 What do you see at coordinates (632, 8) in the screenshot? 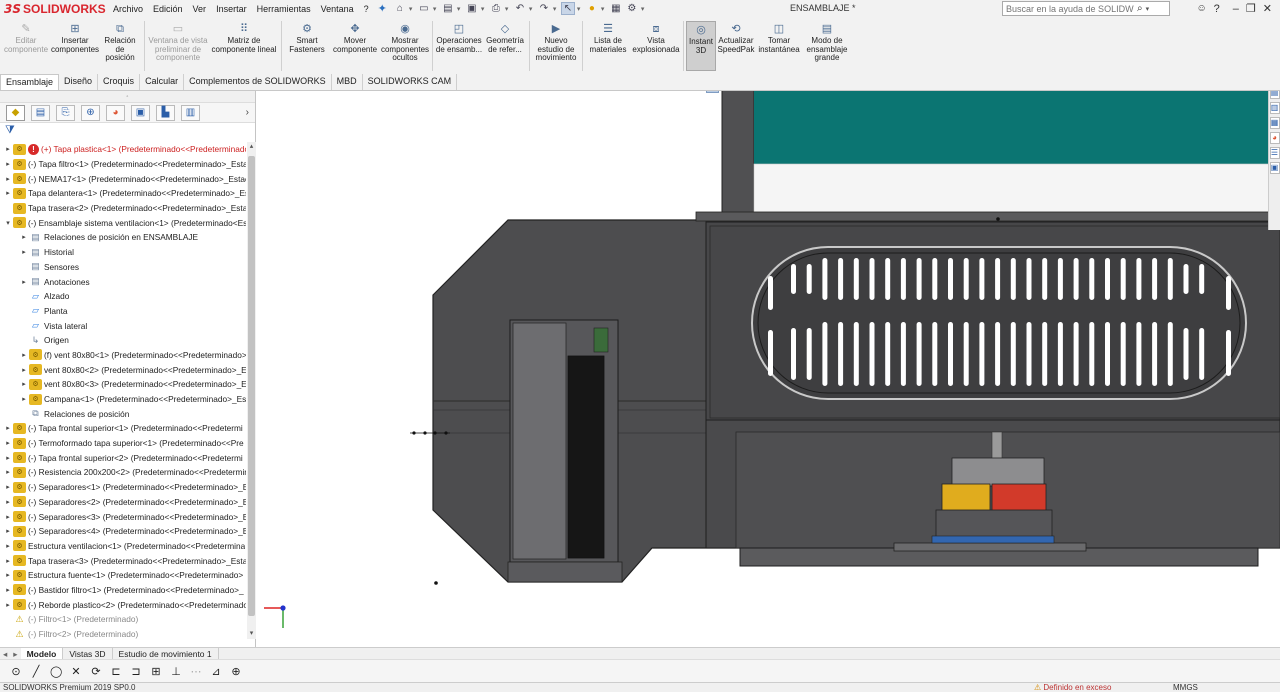
I see `options-gear-icon: ⚙` at bounding box center [632, 8].